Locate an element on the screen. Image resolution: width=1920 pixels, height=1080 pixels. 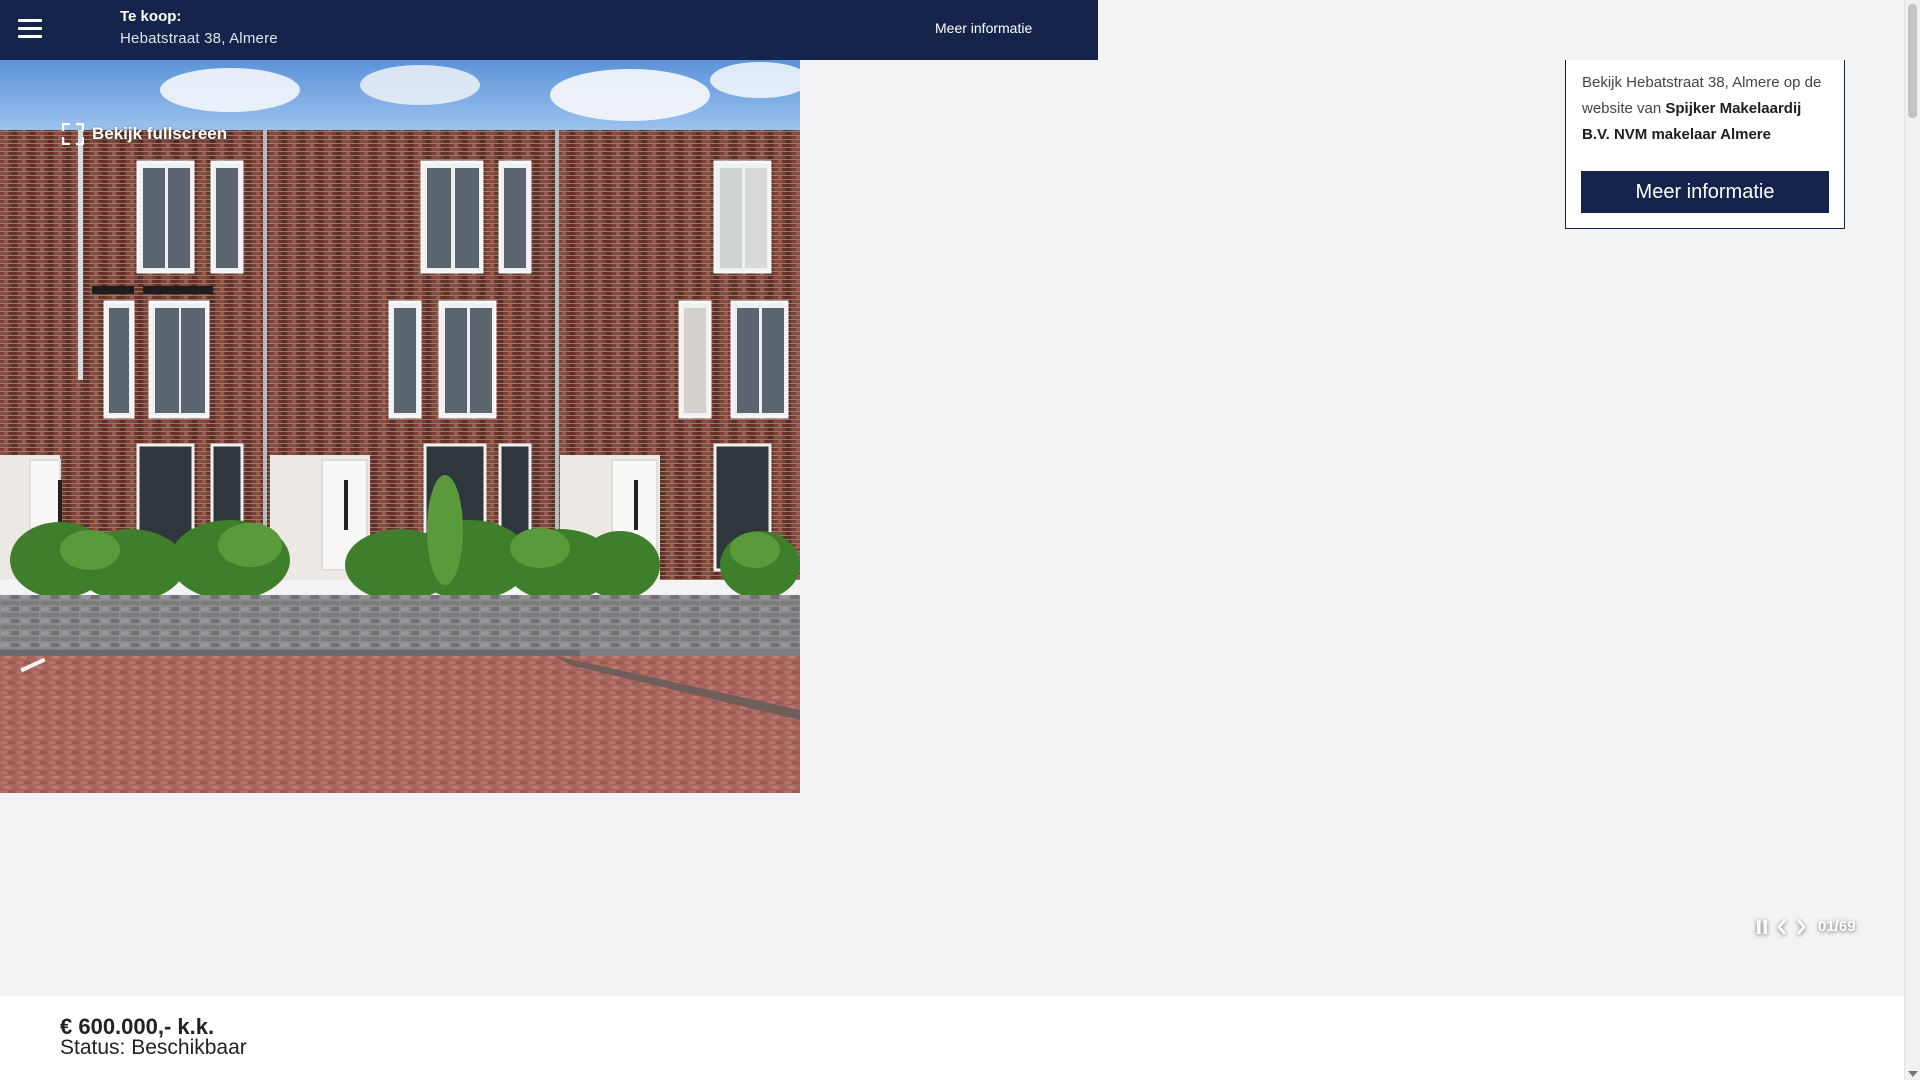
previous-slide-button is located at coordinates (1785, 926).